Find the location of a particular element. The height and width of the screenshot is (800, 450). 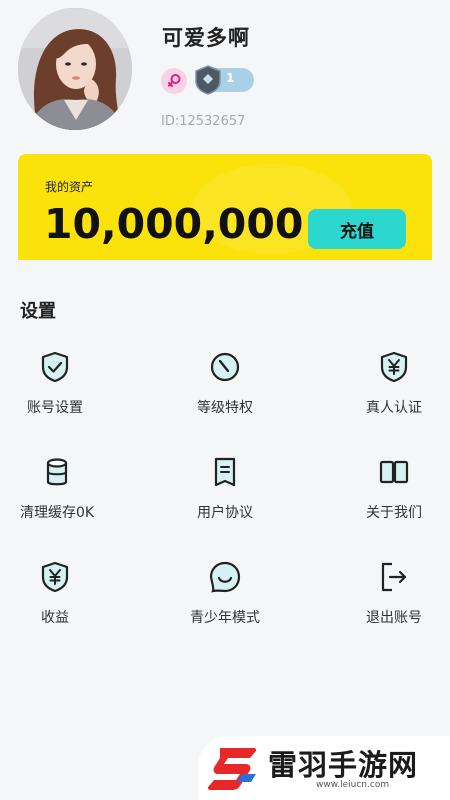

teen-mode-item: 青少年模式 is located at coordinates (225, 600).